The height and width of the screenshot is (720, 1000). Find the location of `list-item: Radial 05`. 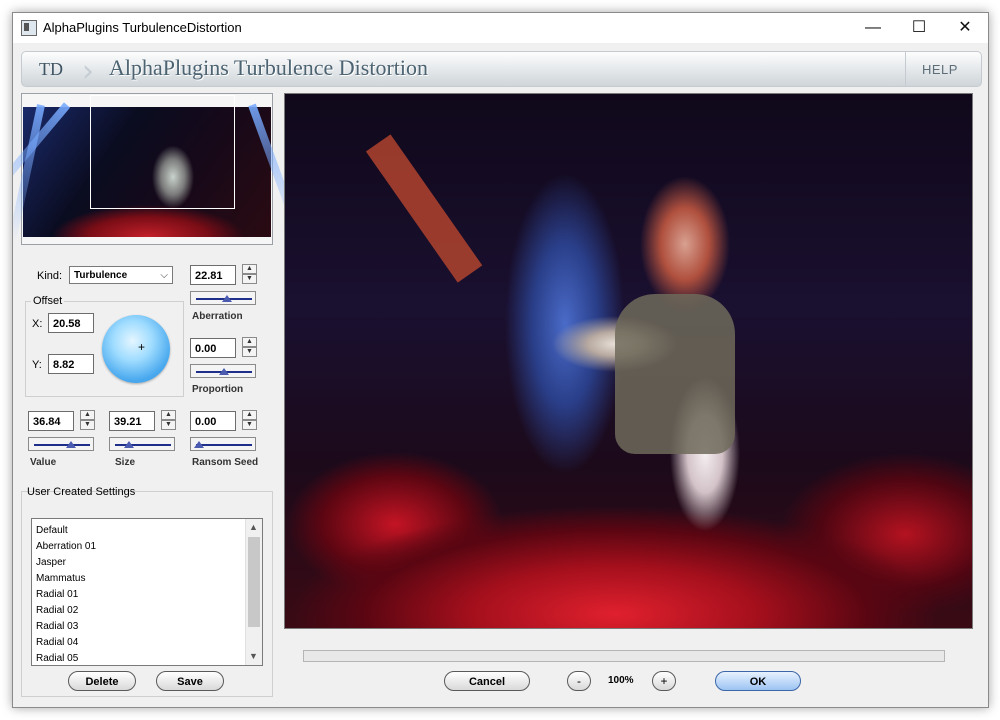

list-item: Radial 05 is located at coordinates (57, 658).